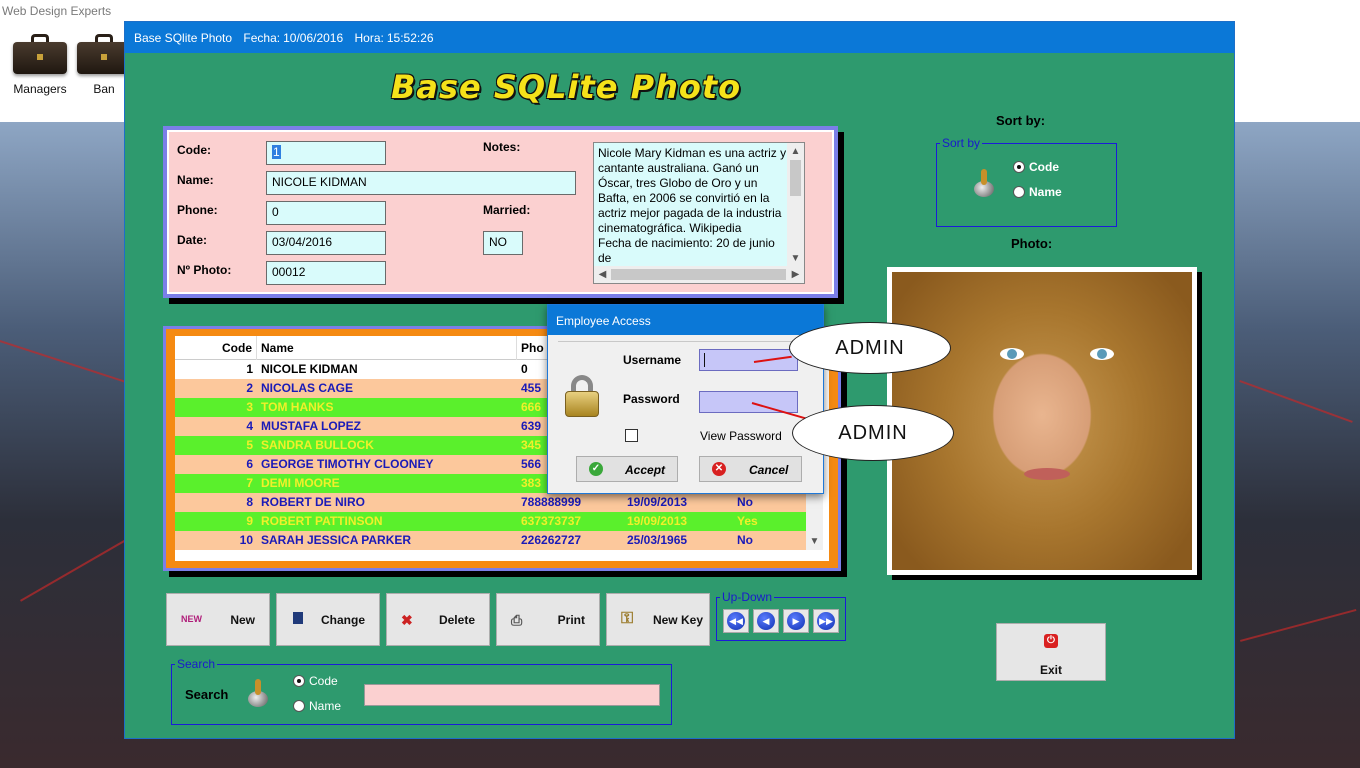  What do you see at coordinates (1012, 354) in the screenshot?
I see `photo-eye` at bounding box center [1012, 354].